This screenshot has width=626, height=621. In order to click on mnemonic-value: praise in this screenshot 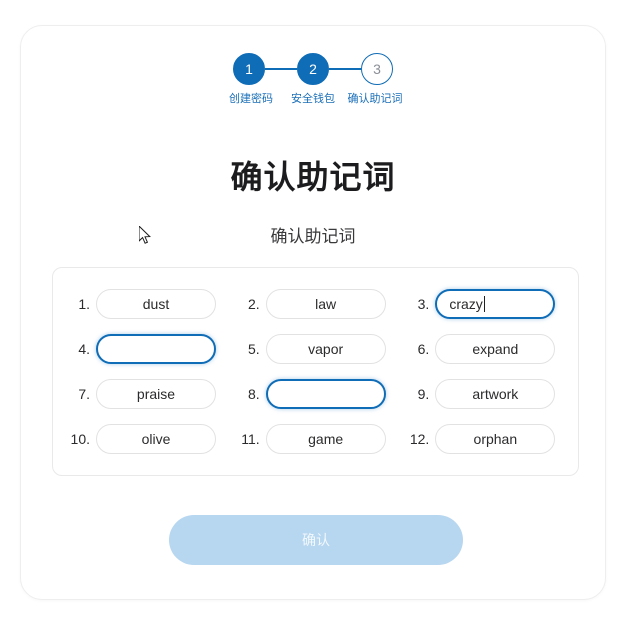, I will do `click(156, 393)`.